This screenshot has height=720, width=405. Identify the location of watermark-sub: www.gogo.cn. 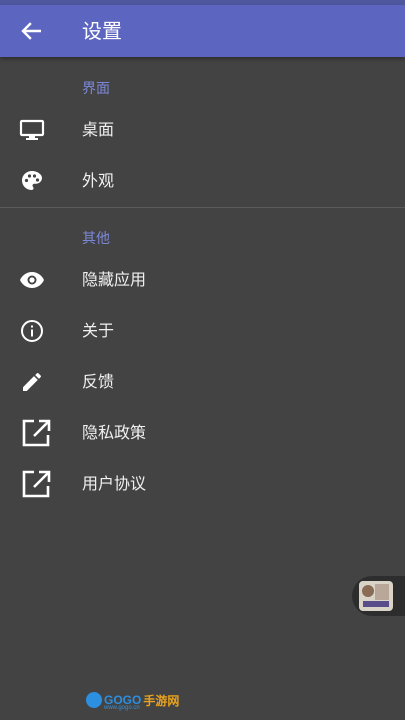
(122, 708).